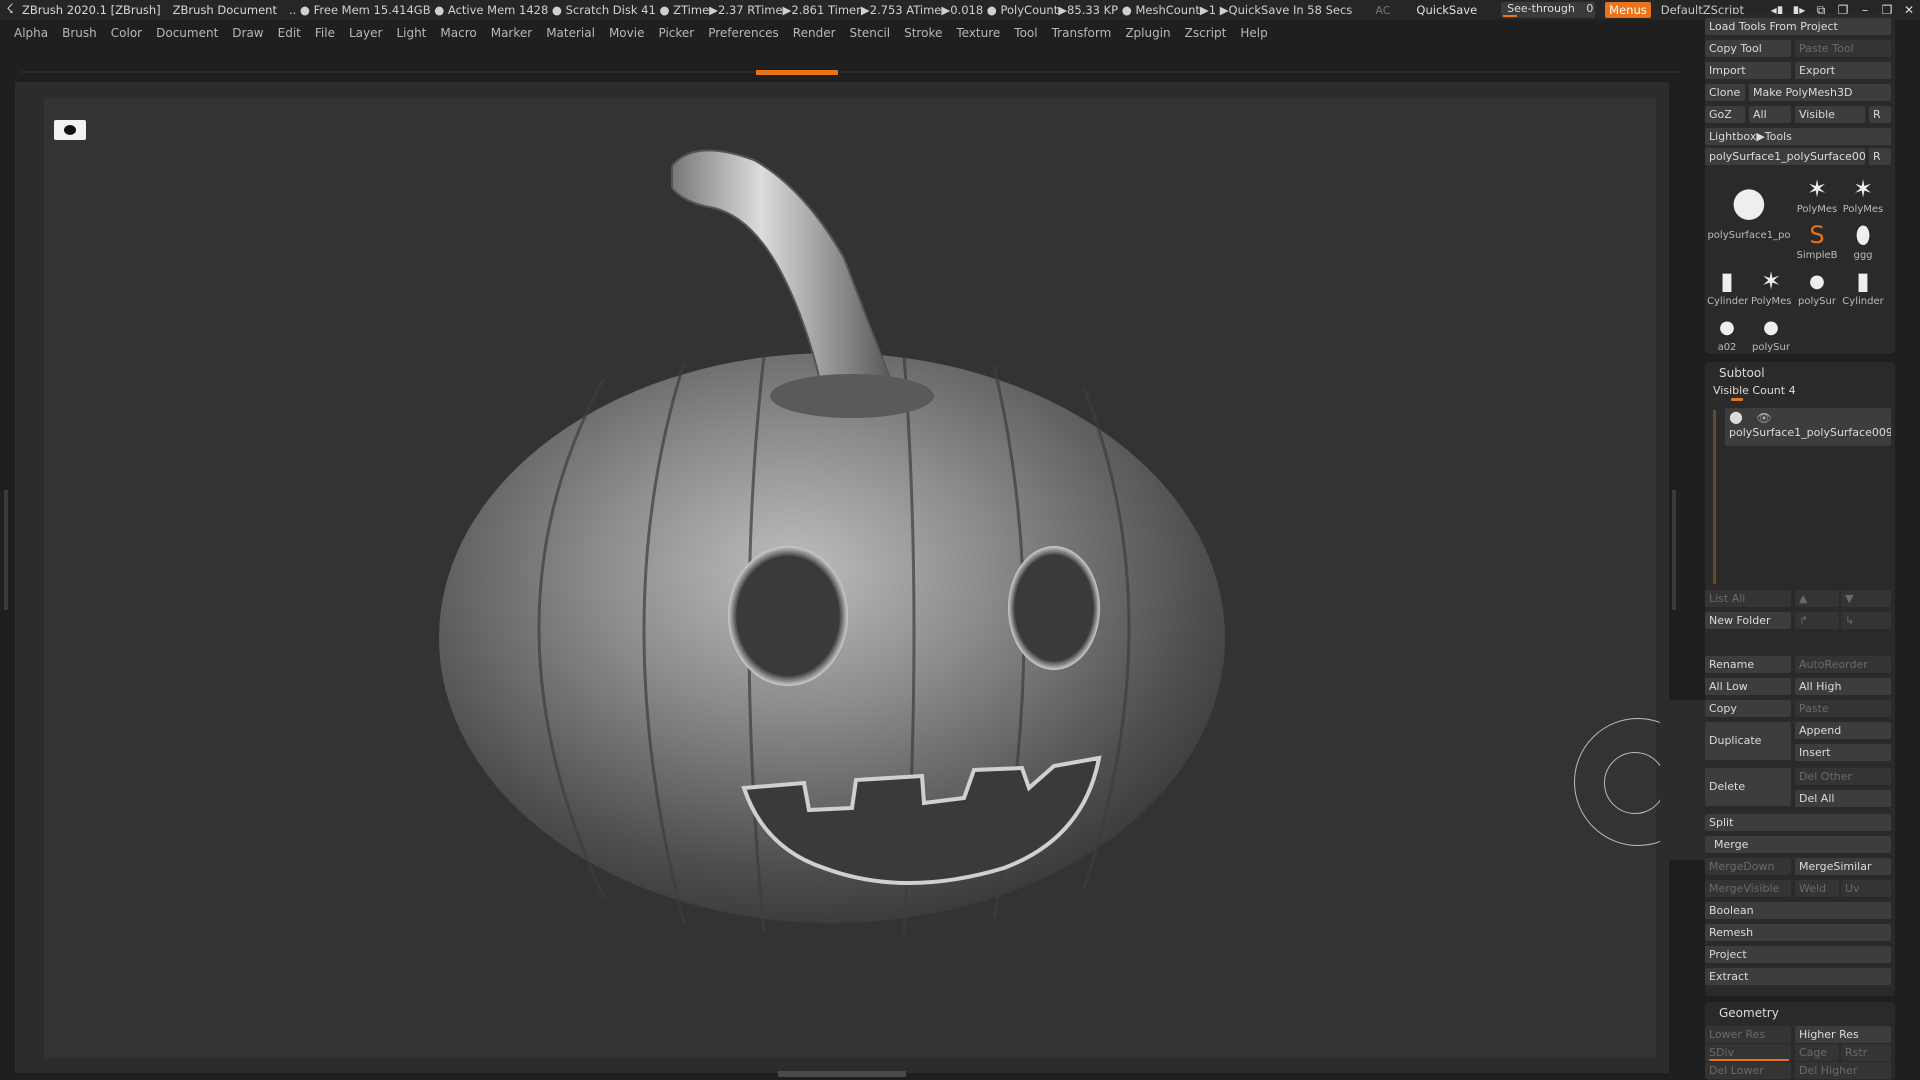 This screenshot has height=1080, width=1920. I want to click on menu-movie: Movie, so click(627, 33).